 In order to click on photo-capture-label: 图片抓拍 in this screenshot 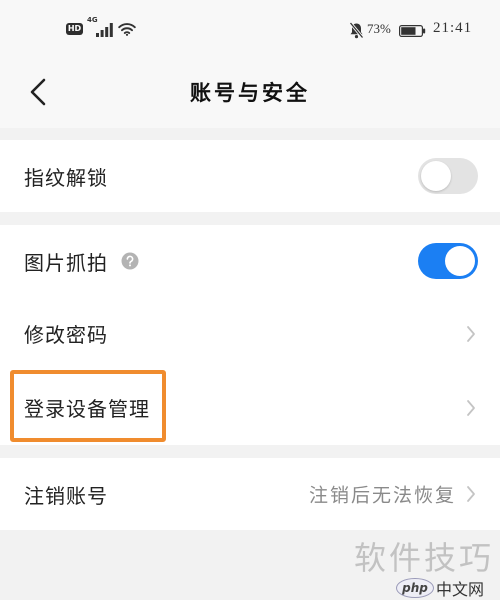, I will do `click(66, 262)`.